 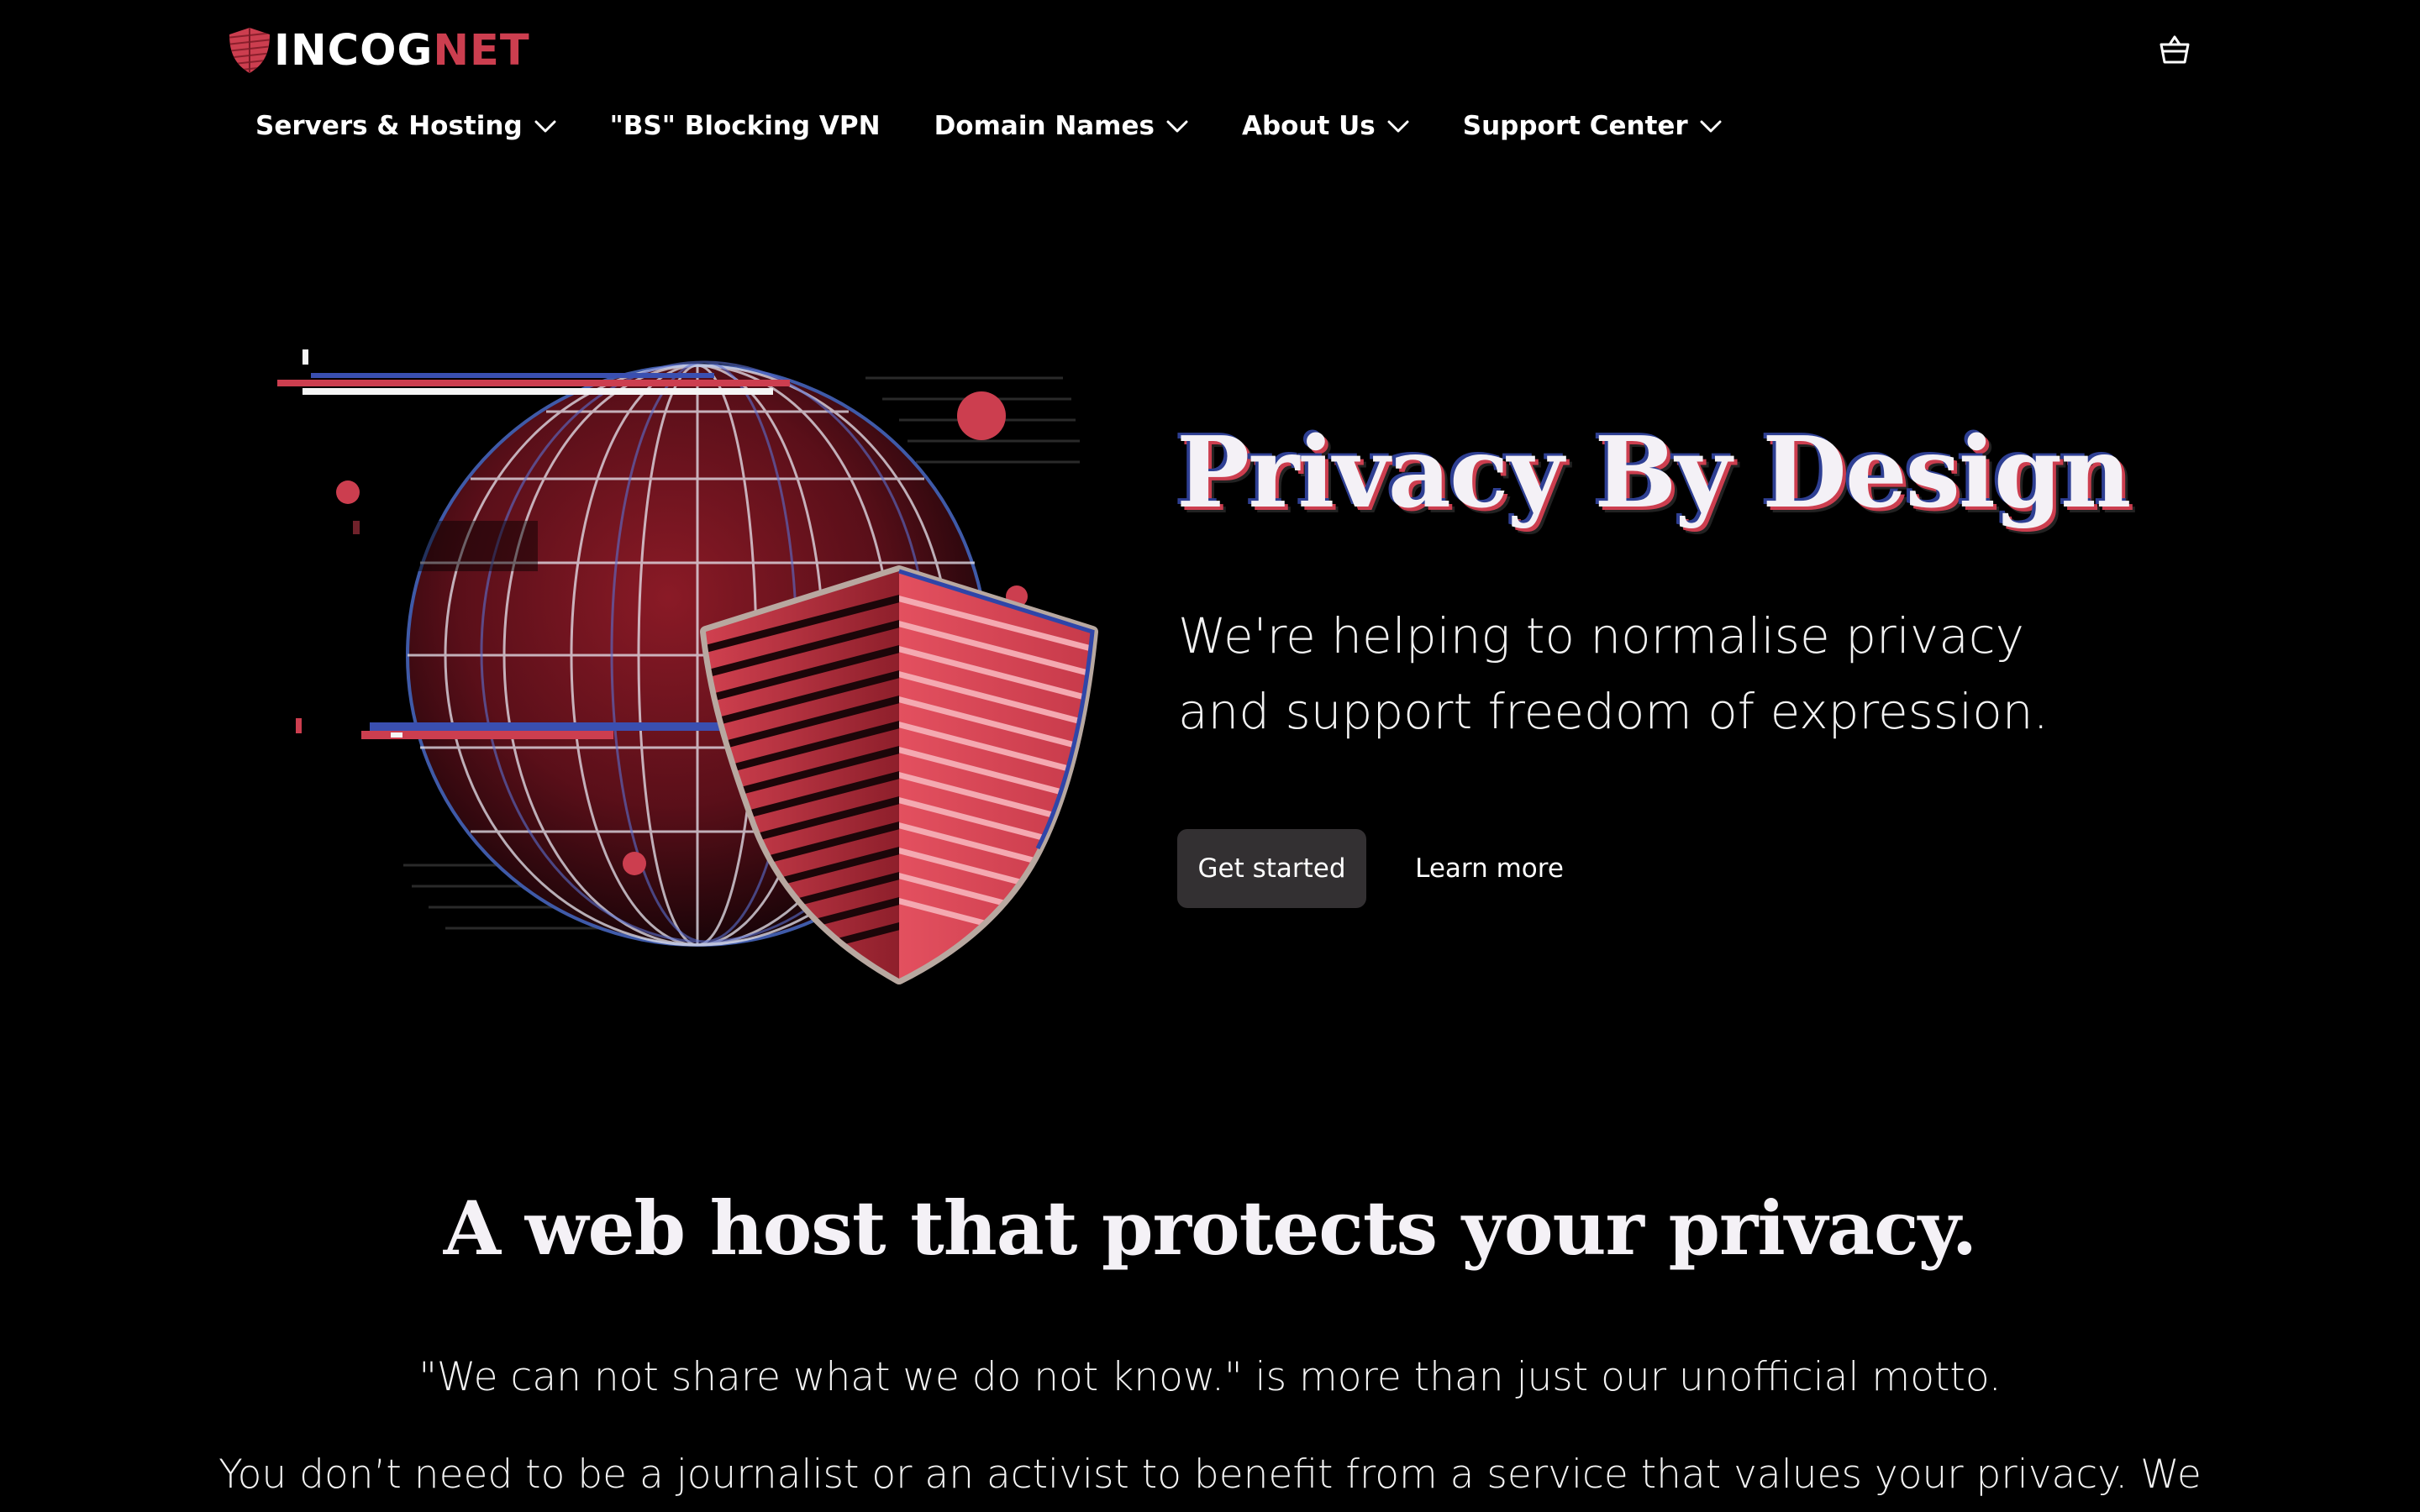 What do you see at coordinates (2174, 50) in the screenshot?
I see `basket-icon` at bounding box center [2174, 50].